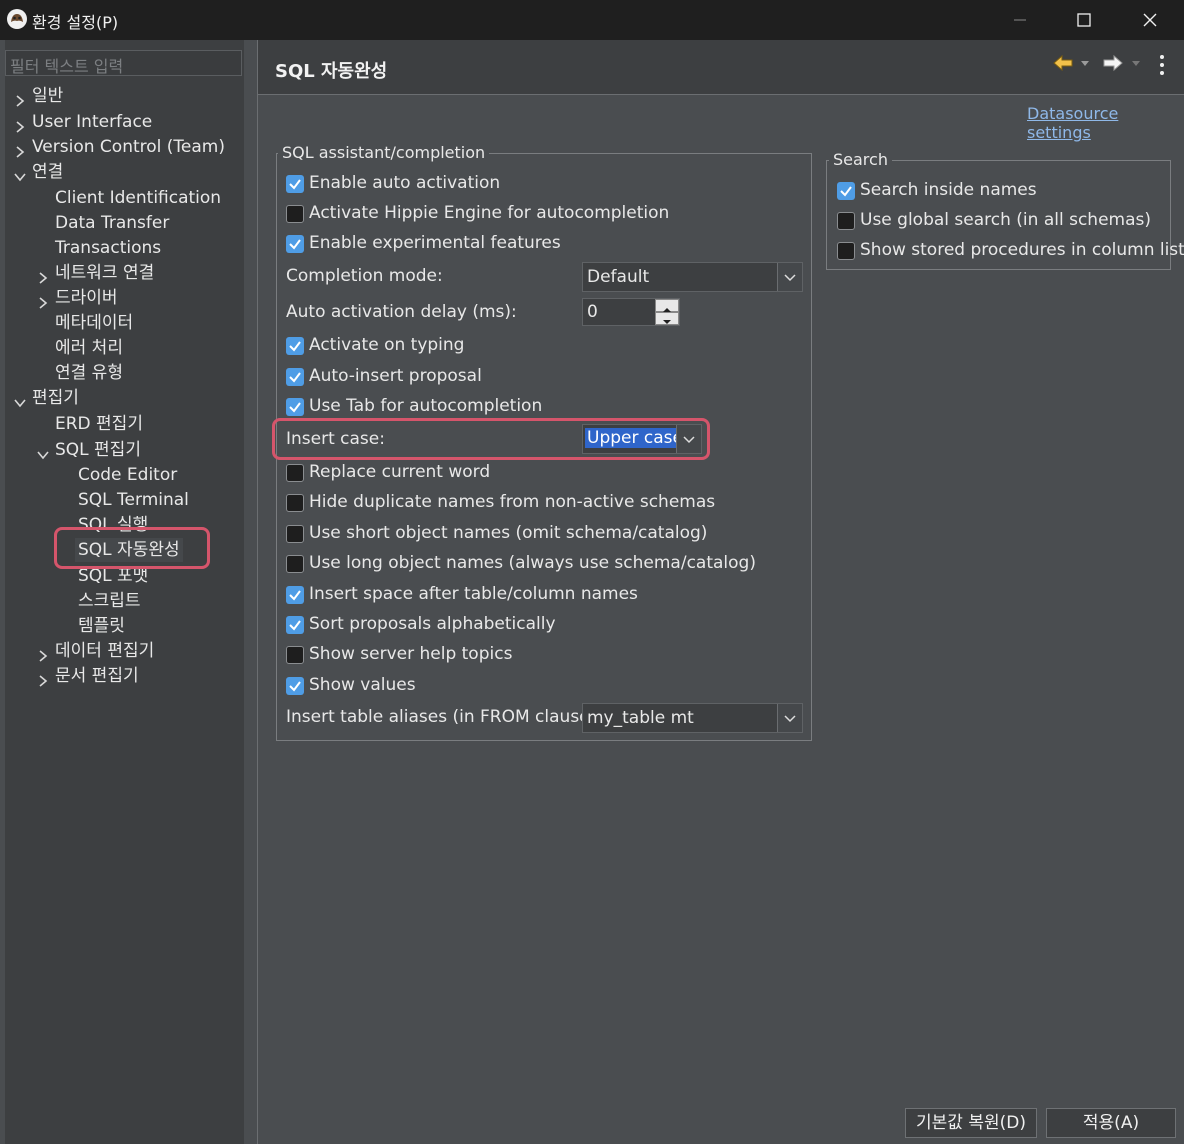  What do you see at coordinates (135, 273) in the screenshot?
I see `tree-item: 네트워크 연결` at bounding box center [135, 273].